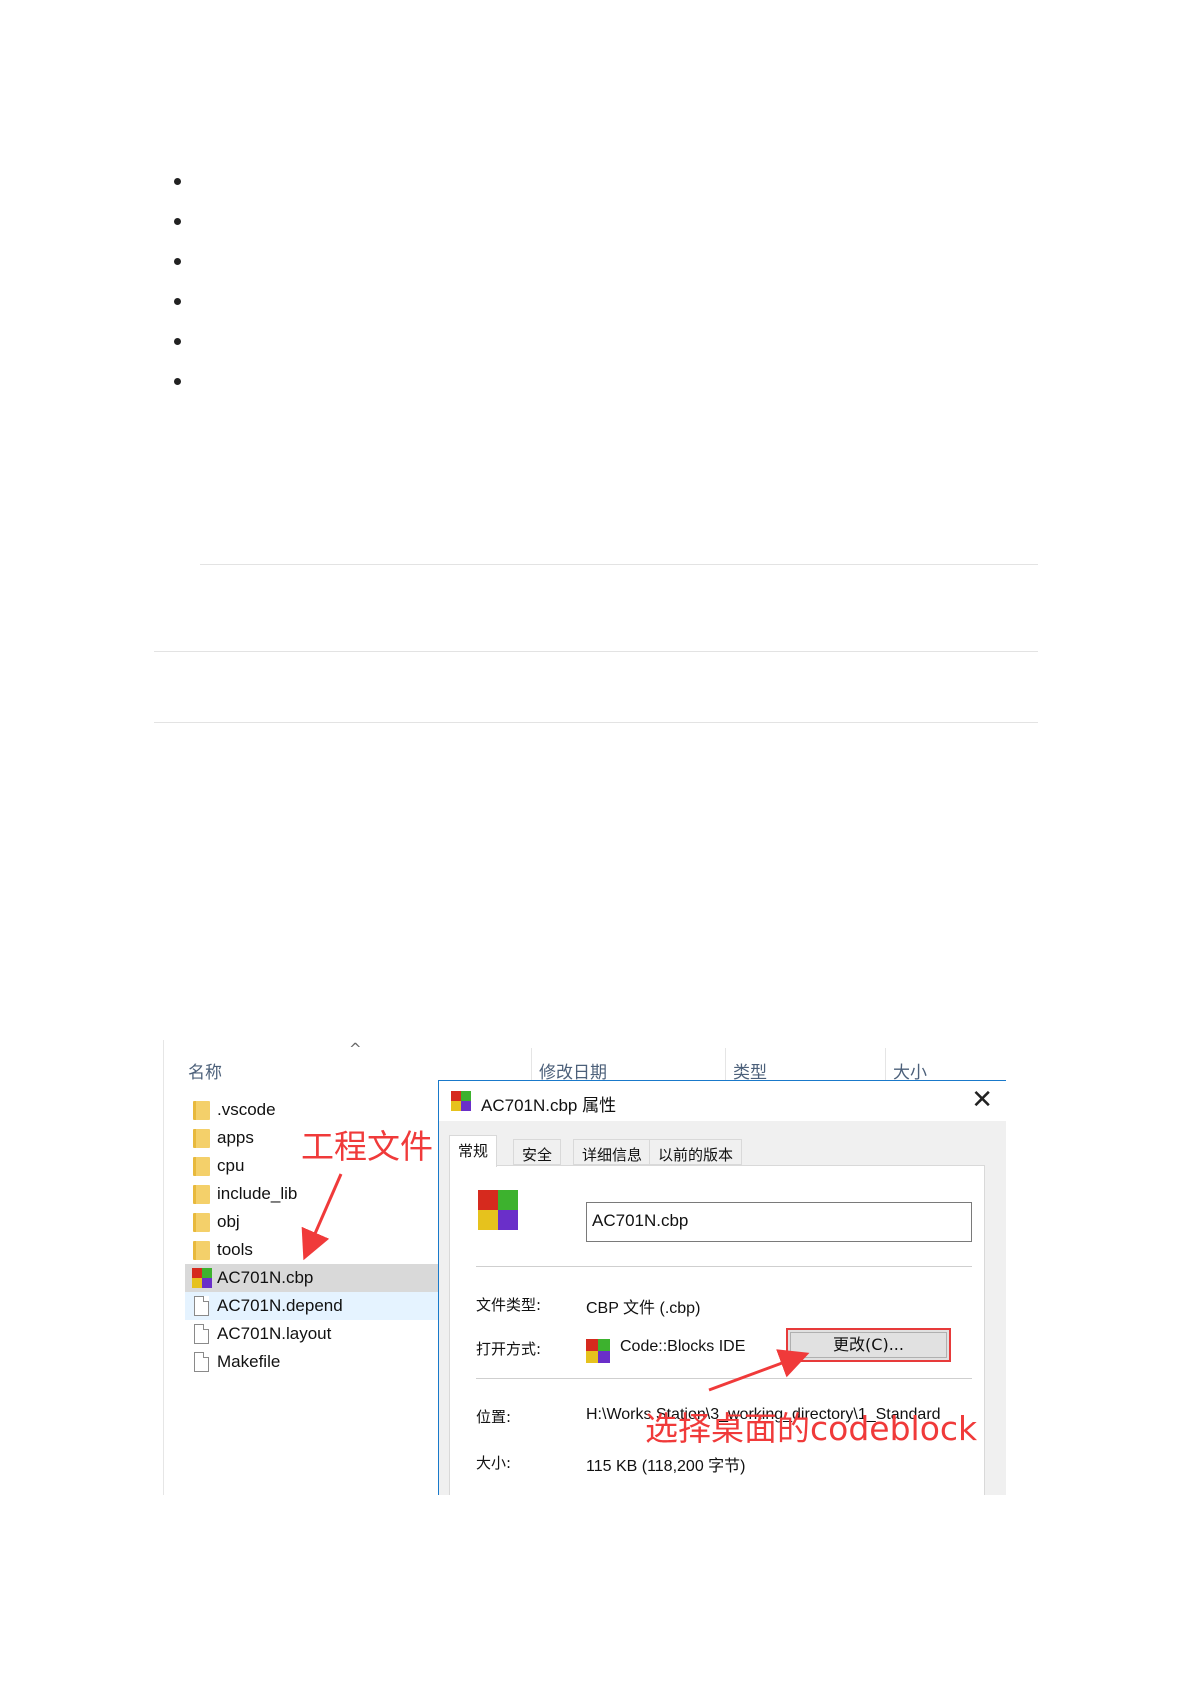 The width and height of the screenshot is (1191, 1685). What do you see at coordinates (759, 1370) in the screenshot?
I see `arrow-to-change-button` at bounding box center [759, 1370].